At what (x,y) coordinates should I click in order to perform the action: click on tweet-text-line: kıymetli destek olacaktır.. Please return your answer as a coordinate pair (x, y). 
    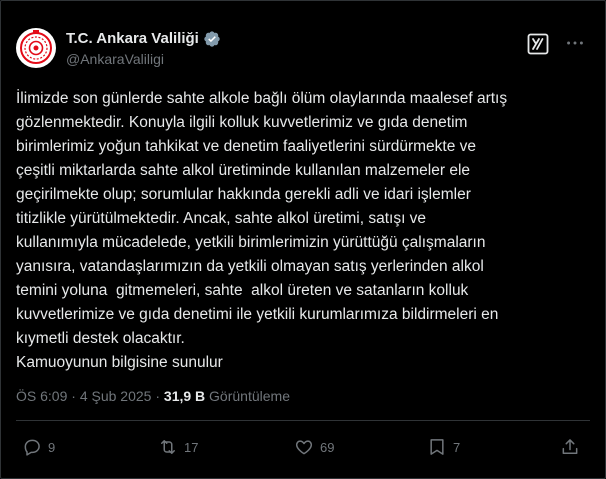
    Looking at the image, I should click on (100, 338).